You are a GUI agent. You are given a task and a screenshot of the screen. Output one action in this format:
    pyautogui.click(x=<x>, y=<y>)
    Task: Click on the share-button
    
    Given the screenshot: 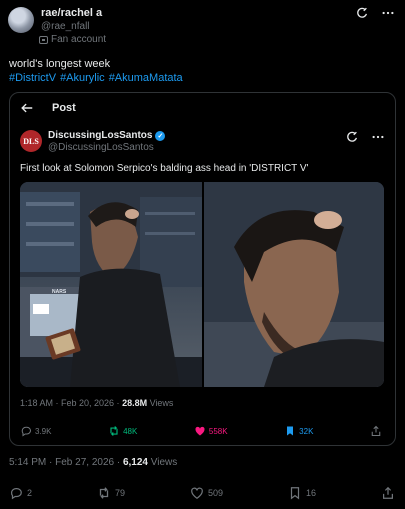 What is the action you would take?
    pyautogui.click(x=388, y=493)
    